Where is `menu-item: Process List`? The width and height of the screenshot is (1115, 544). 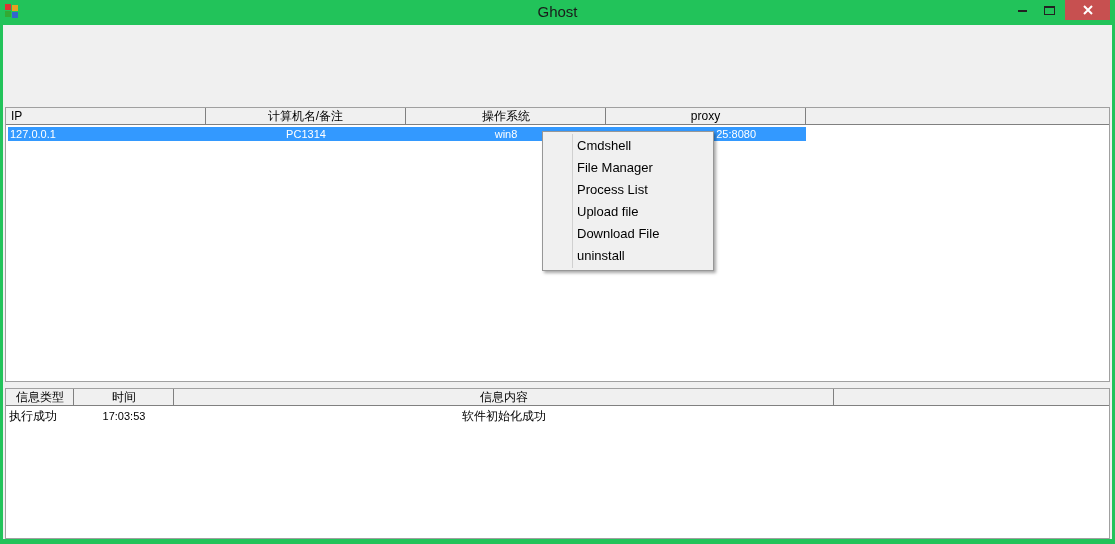 menu-item: Process List is located at coordinates (628, 190).